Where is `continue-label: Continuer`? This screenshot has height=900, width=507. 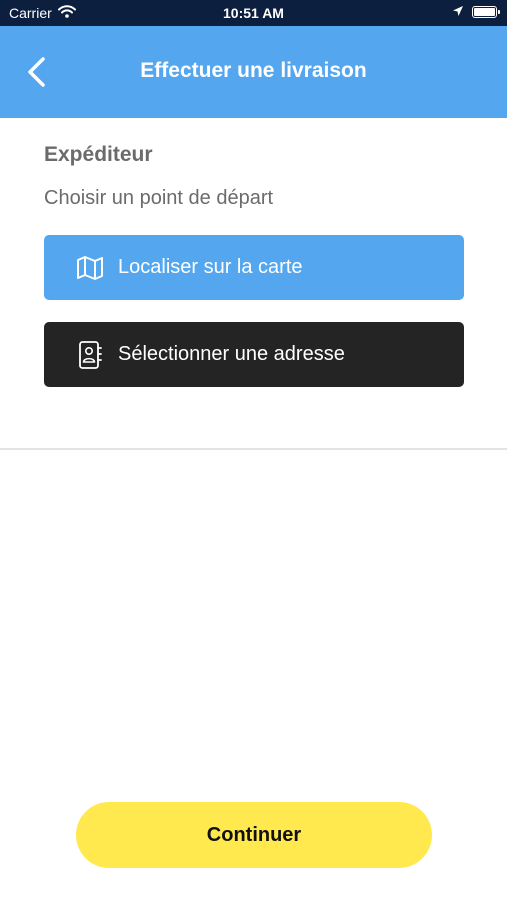 continue-label: Continuer is located at coordinates (254, 834).